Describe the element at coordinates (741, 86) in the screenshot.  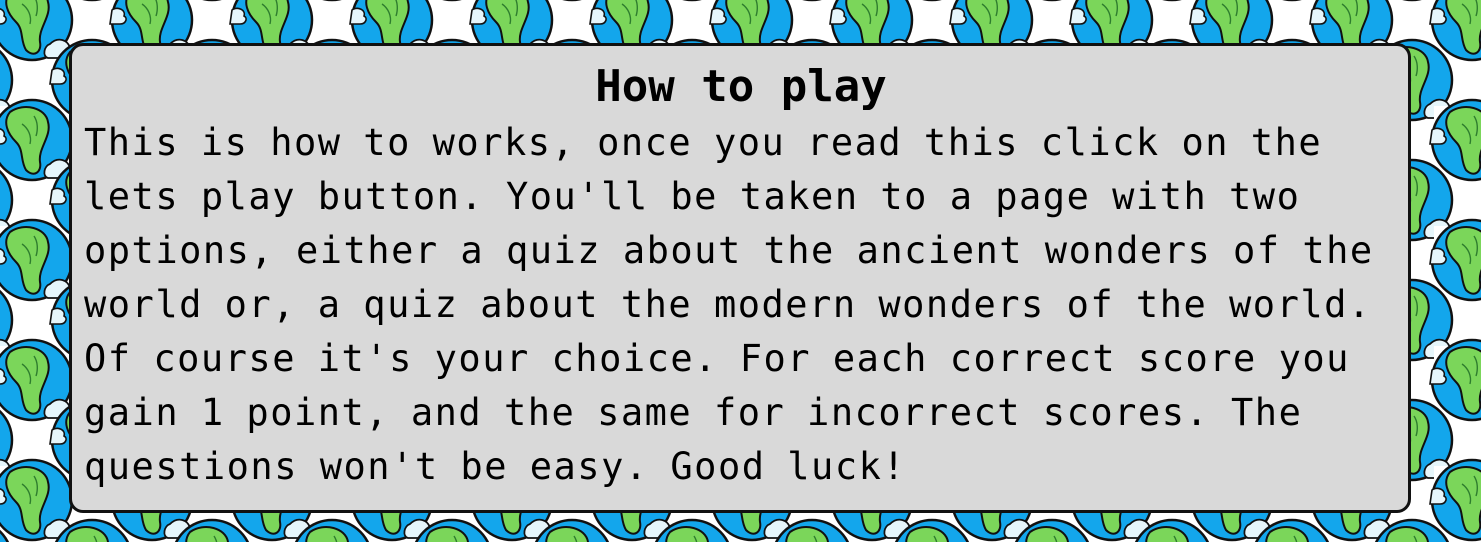
I see `panel-title: How to play` at that location.